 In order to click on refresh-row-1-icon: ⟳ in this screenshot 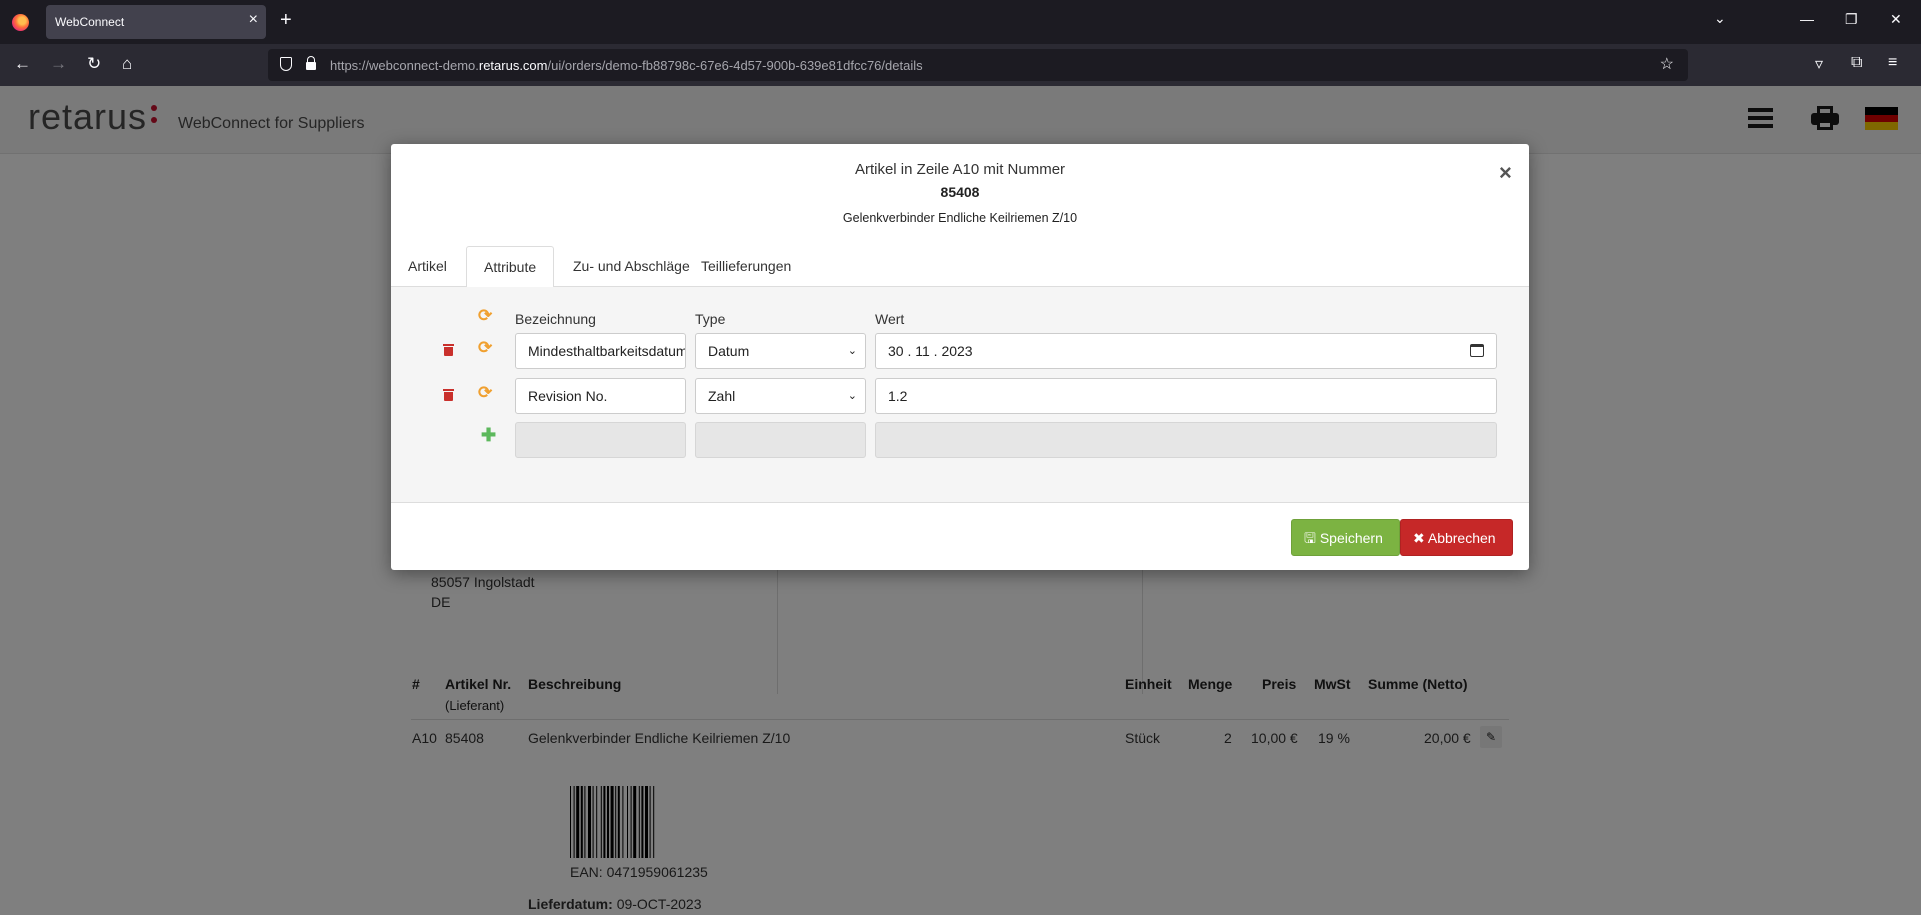, I will do `click(485, 348)`.